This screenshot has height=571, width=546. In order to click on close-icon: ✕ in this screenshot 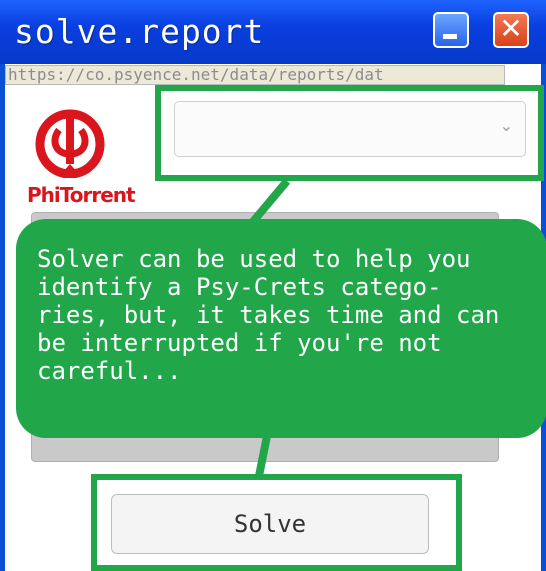, I will do `click(511, 28)`.